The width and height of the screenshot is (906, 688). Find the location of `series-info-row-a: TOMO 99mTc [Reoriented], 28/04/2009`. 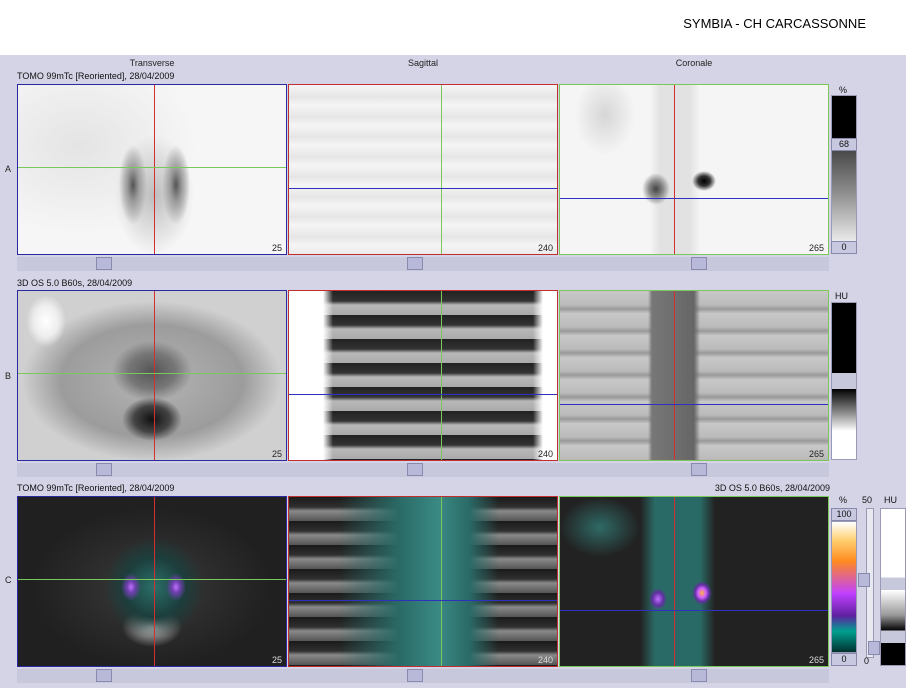

series-info-row-a: TOMO 99mTc [Reoriented], 28/04/2009 is located at coordinates (96, 76).